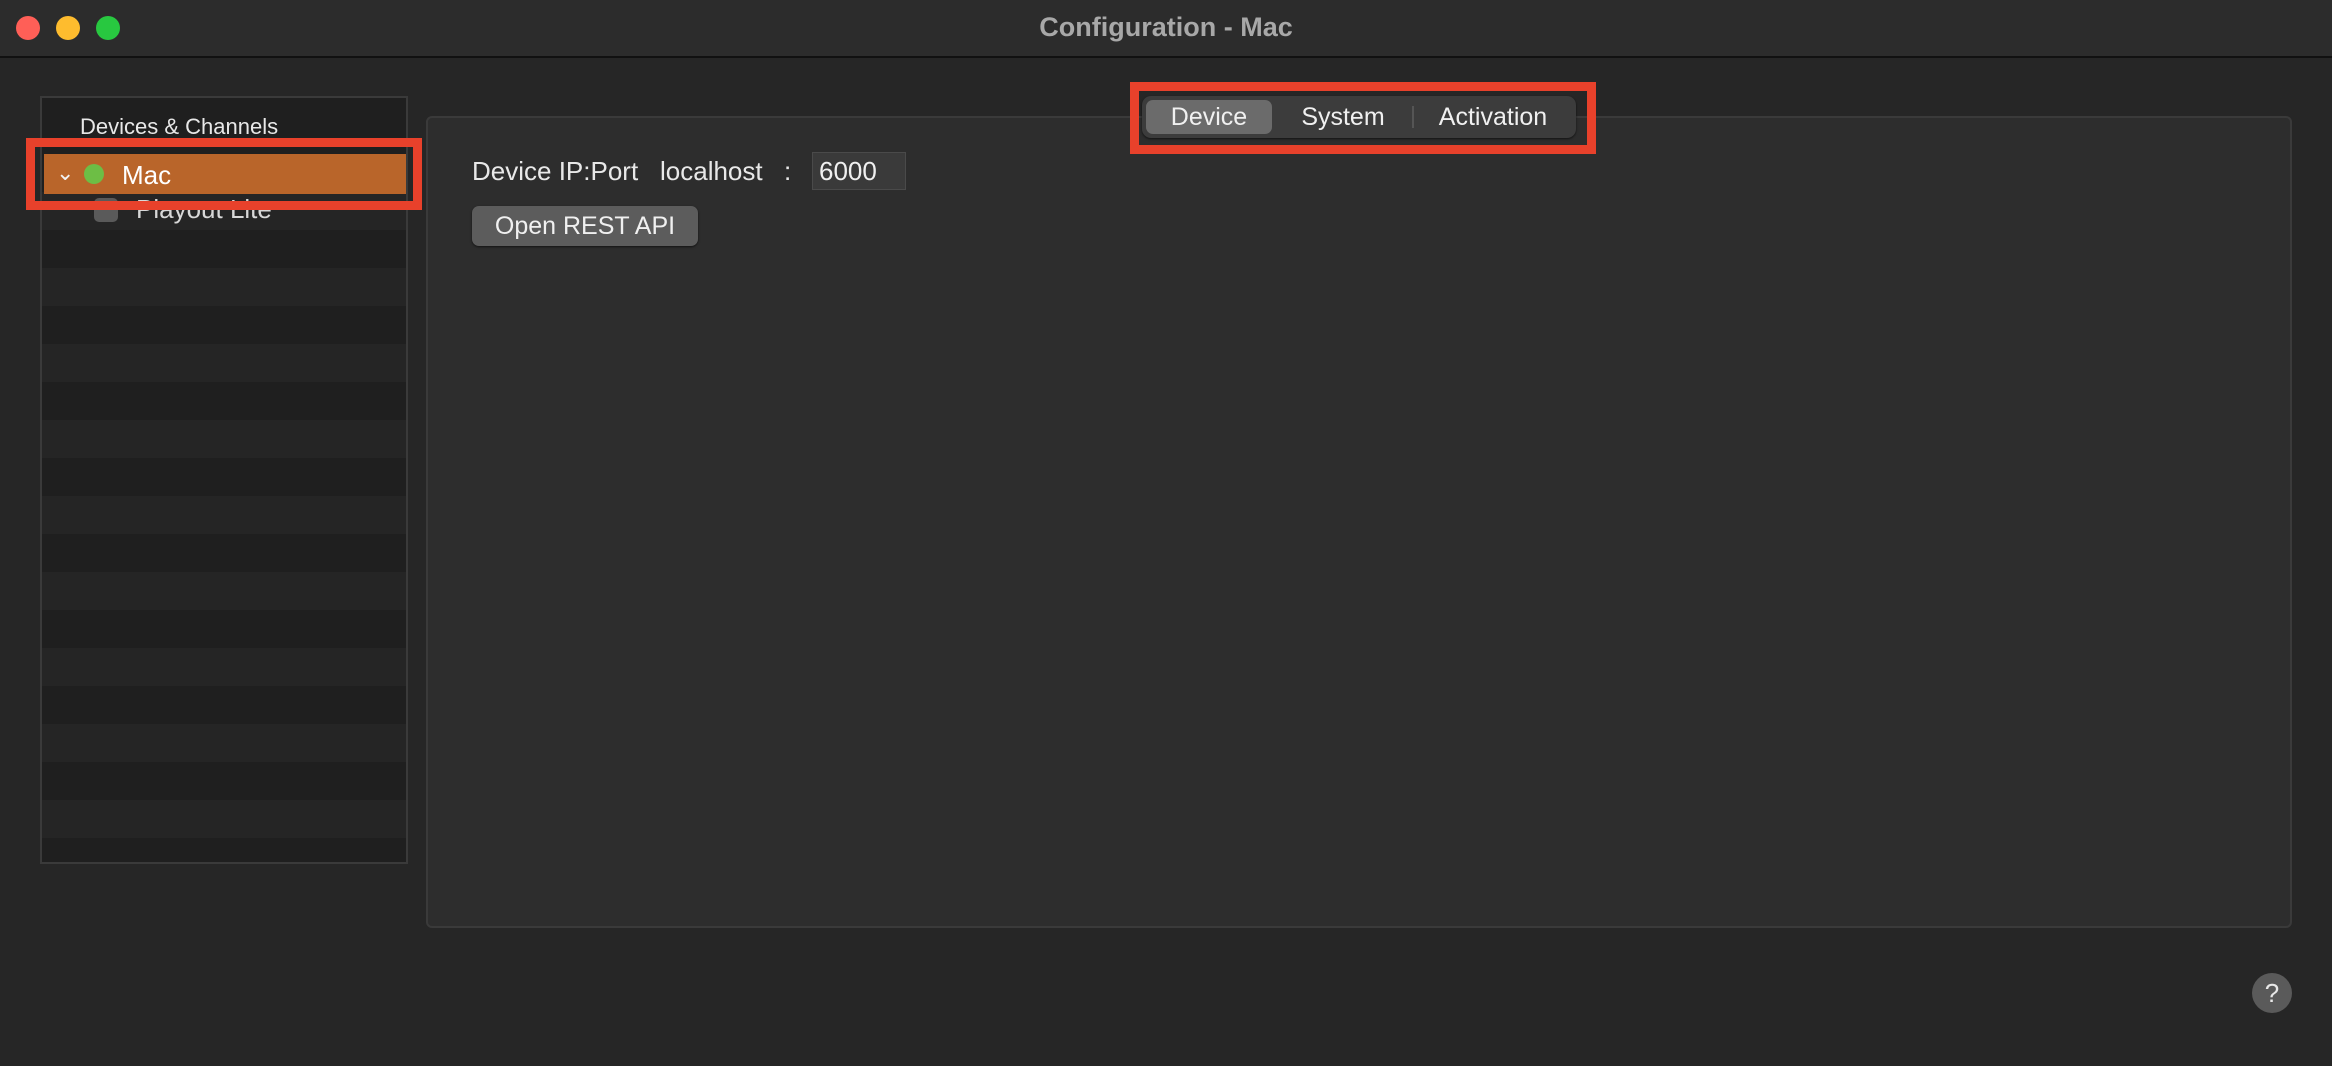 This screenshot has height=1066, width=2332. Describe the element at coordinates (1363, 118) in the screenshot. I see `tabs-highlight-box` at that location.